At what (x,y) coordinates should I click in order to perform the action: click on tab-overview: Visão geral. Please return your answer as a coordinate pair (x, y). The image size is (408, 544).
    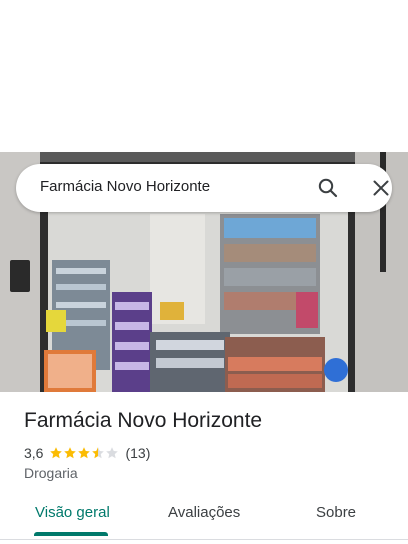
    Looking at the image, I should click on (72, 512).